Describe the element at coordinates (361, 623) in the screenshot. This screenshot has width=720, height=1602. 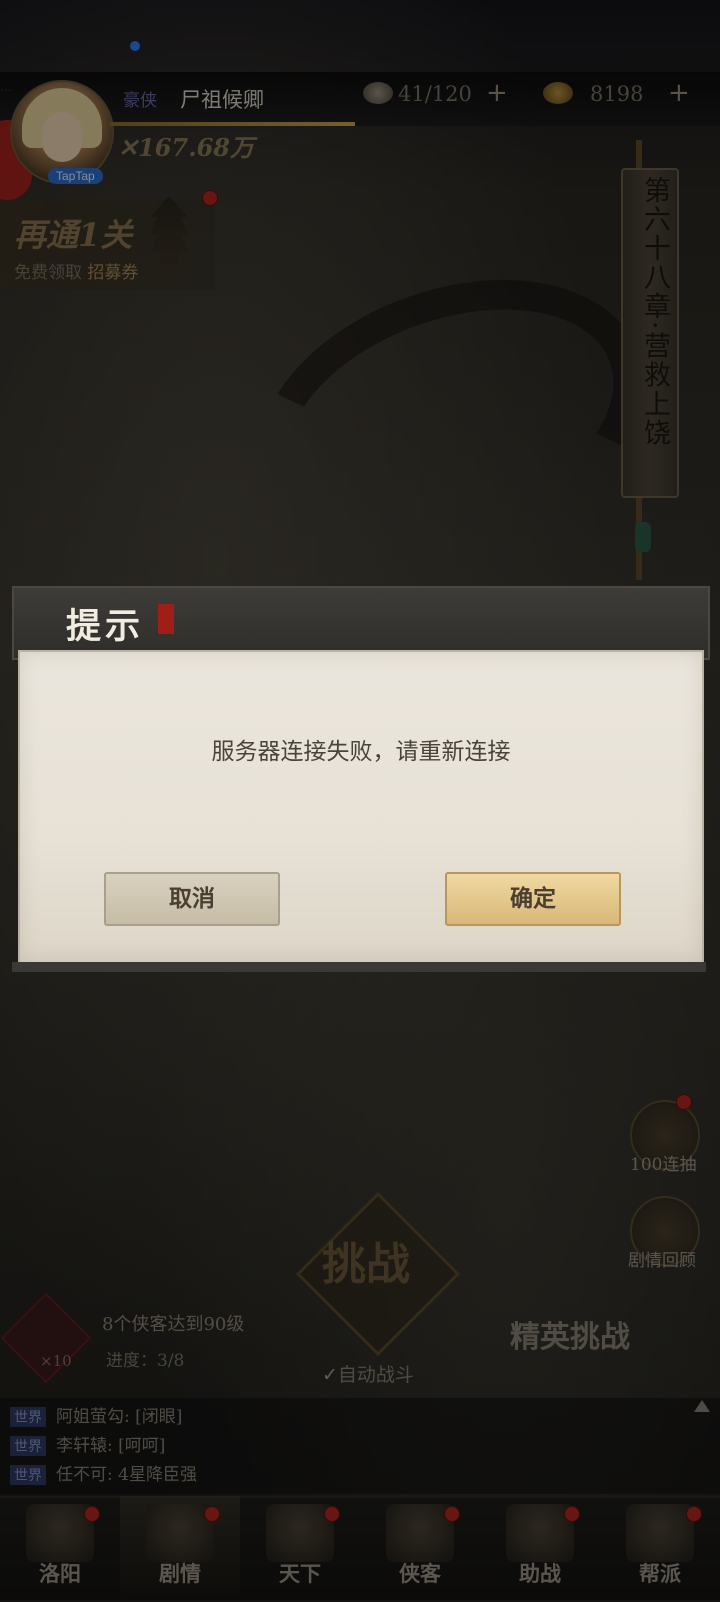
I see `dialog-header: 提示` at that location.